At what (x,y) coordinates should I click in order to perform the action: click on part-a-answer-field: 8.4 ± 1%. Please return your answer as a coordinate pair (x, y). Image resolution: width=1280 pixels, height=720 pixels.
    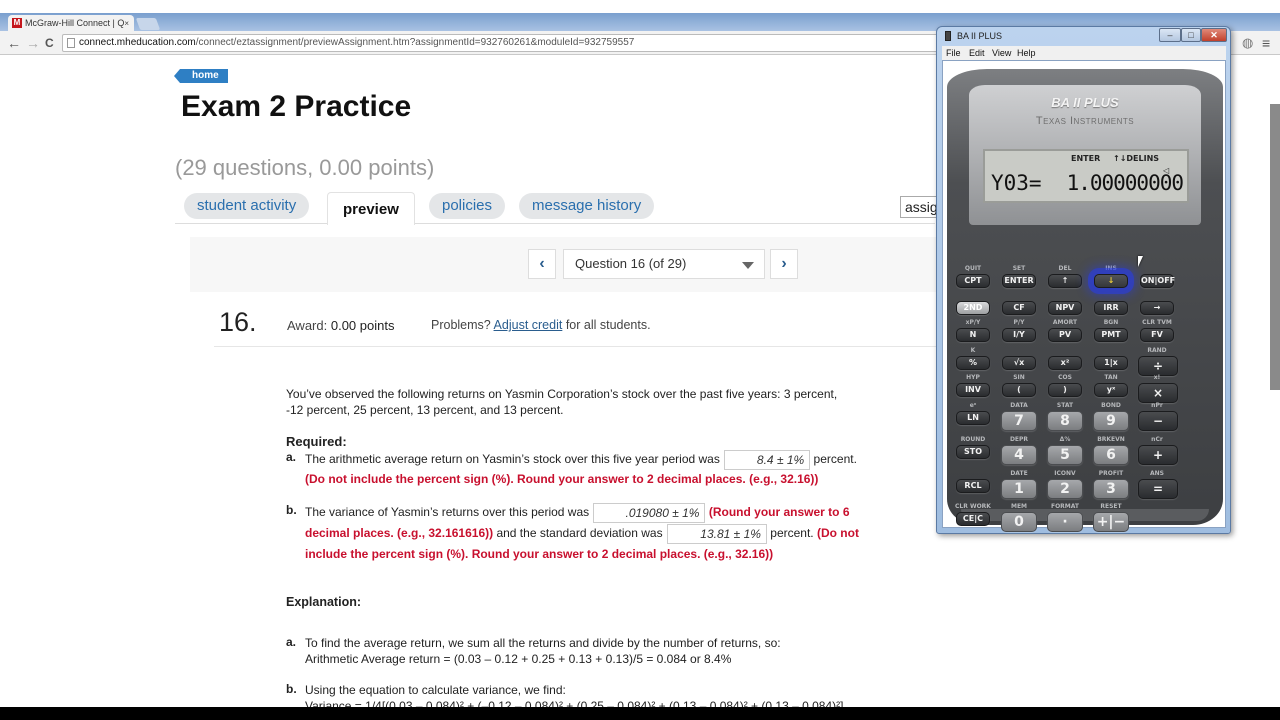
    Looking at the image, I should click on (767, 460).